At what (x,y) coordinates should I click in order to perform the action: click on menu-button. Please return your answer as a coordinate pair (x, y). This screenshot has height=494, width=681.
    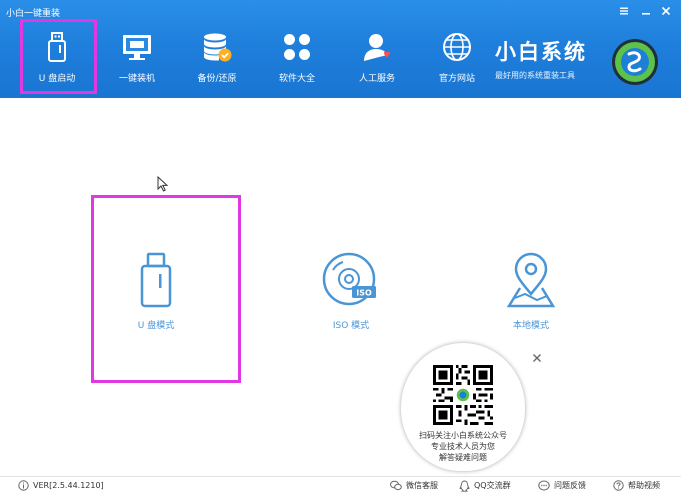
    Looking at the image, I should click on (624, 11).